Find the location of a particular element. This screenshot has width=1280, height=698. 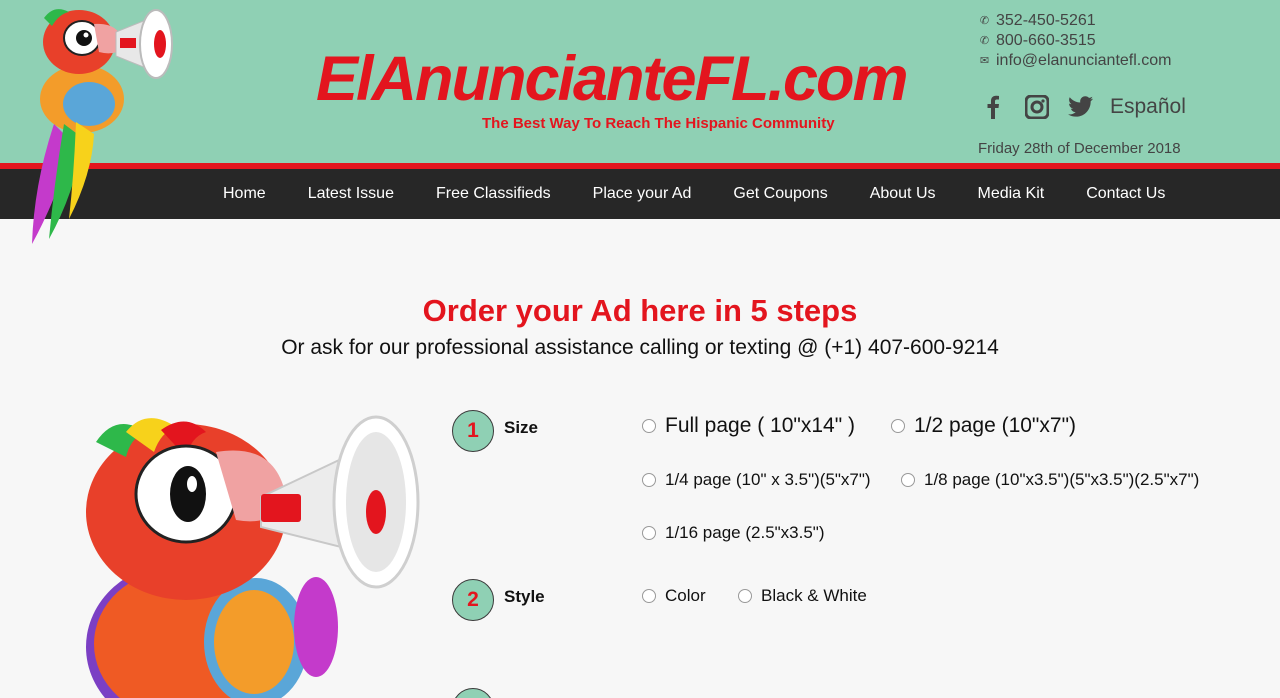

envelope-icon: ✉ is located at coordinates (984, 61).